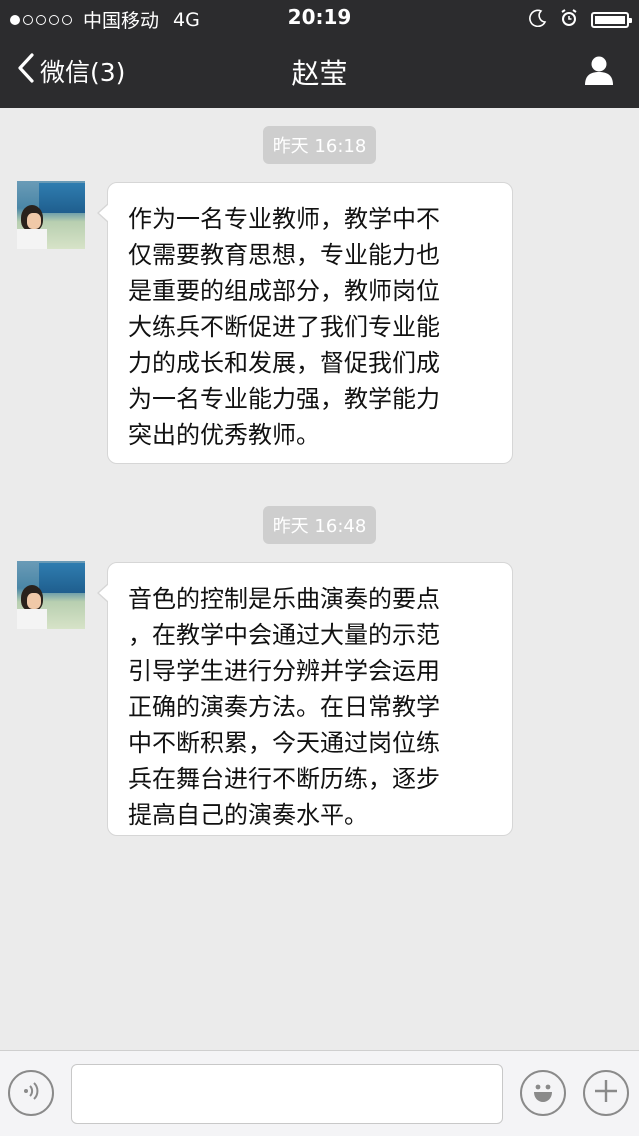 The height and width of the screenshot is (1136, 639). I want to click on plus-button, so click(606, 1093).